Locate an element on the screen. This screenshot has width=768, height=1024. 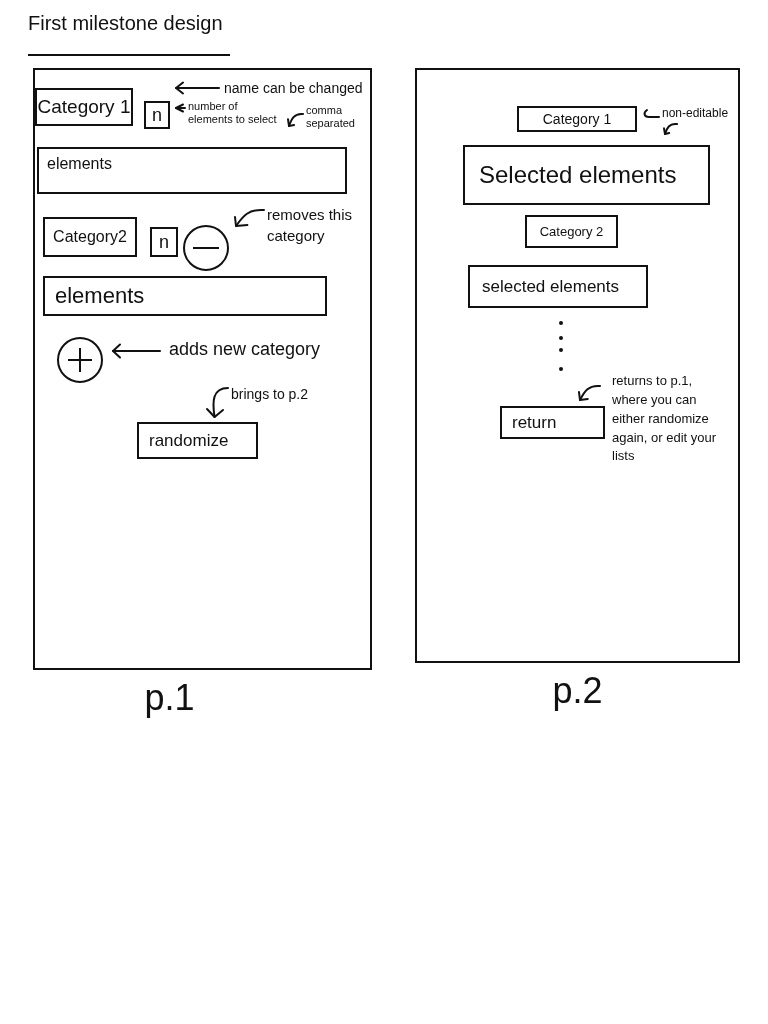
randomize-button: randomize is located at coordinates (197, 441).